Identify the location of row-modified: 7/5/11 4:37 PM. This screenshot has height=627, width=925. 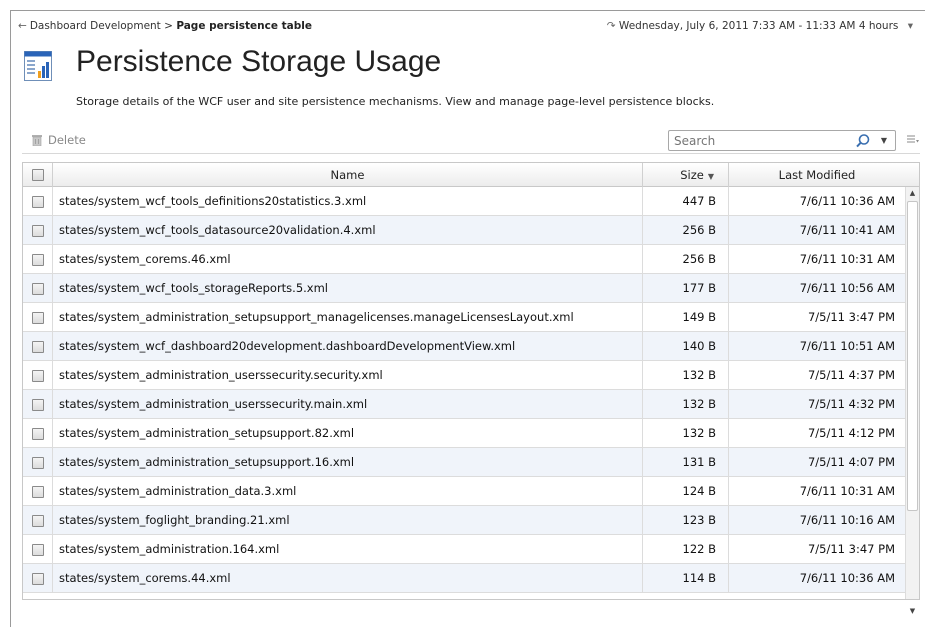
(851, 375).